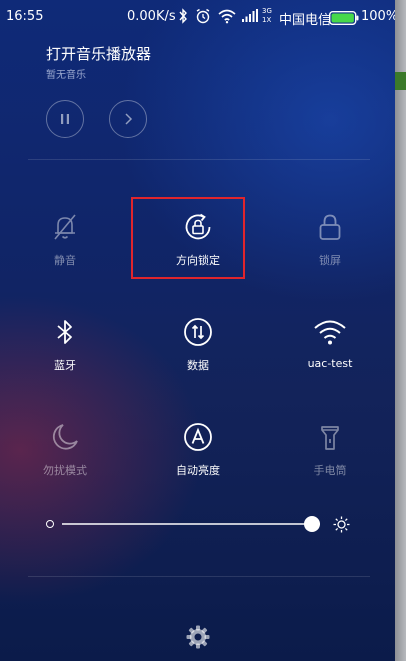  Describe the element at coordinates (330, 260) in the screenshot. I see `toggle-lock-screen-label: 锁屏` at that location.